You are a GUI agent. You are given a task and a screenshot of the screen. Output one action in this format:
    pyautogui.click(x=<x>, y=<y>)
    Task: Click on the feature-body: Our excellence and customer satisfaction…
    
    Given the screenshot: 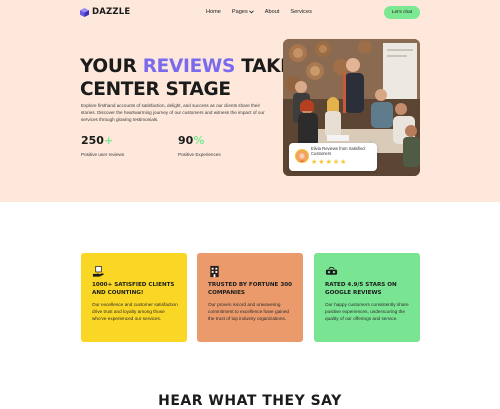 What is the action you would take?
    pyautogui.click(x=135, y=311)
    